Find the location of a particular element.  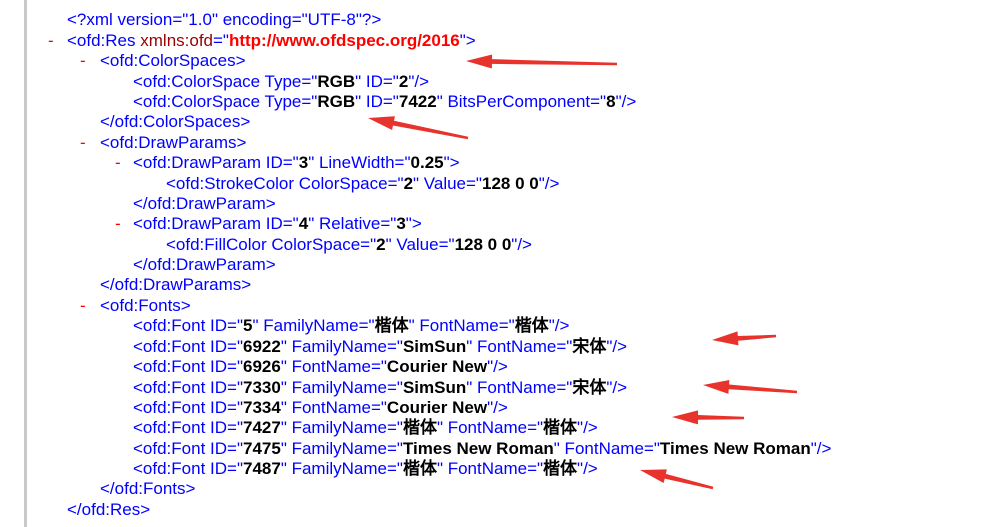

xml-markup: </ofd:DrawParams> is located at coordinates (176, 284).